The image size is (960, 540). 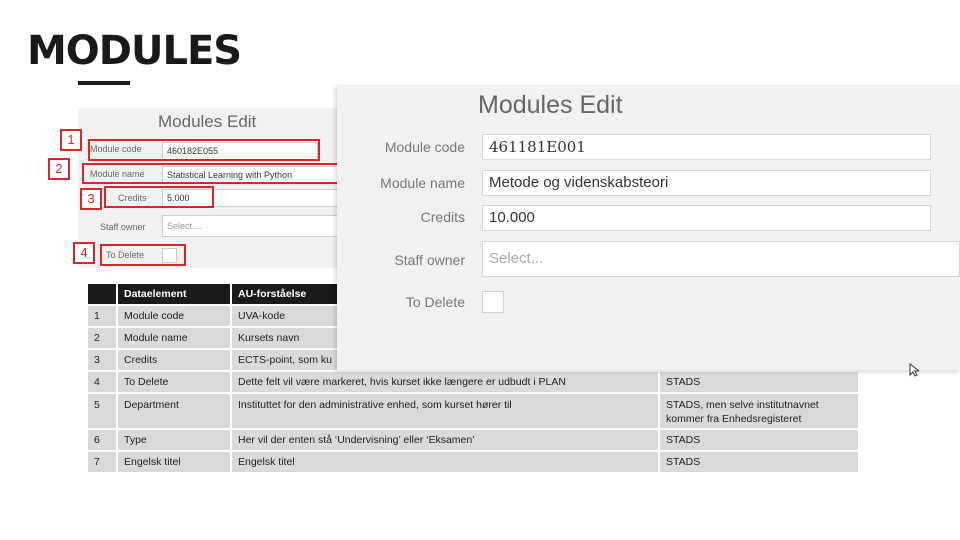 What do you see at coordinates (91, 199) in the screenshot?
I see `marker-3: 3` at bounding box center [91, 199].